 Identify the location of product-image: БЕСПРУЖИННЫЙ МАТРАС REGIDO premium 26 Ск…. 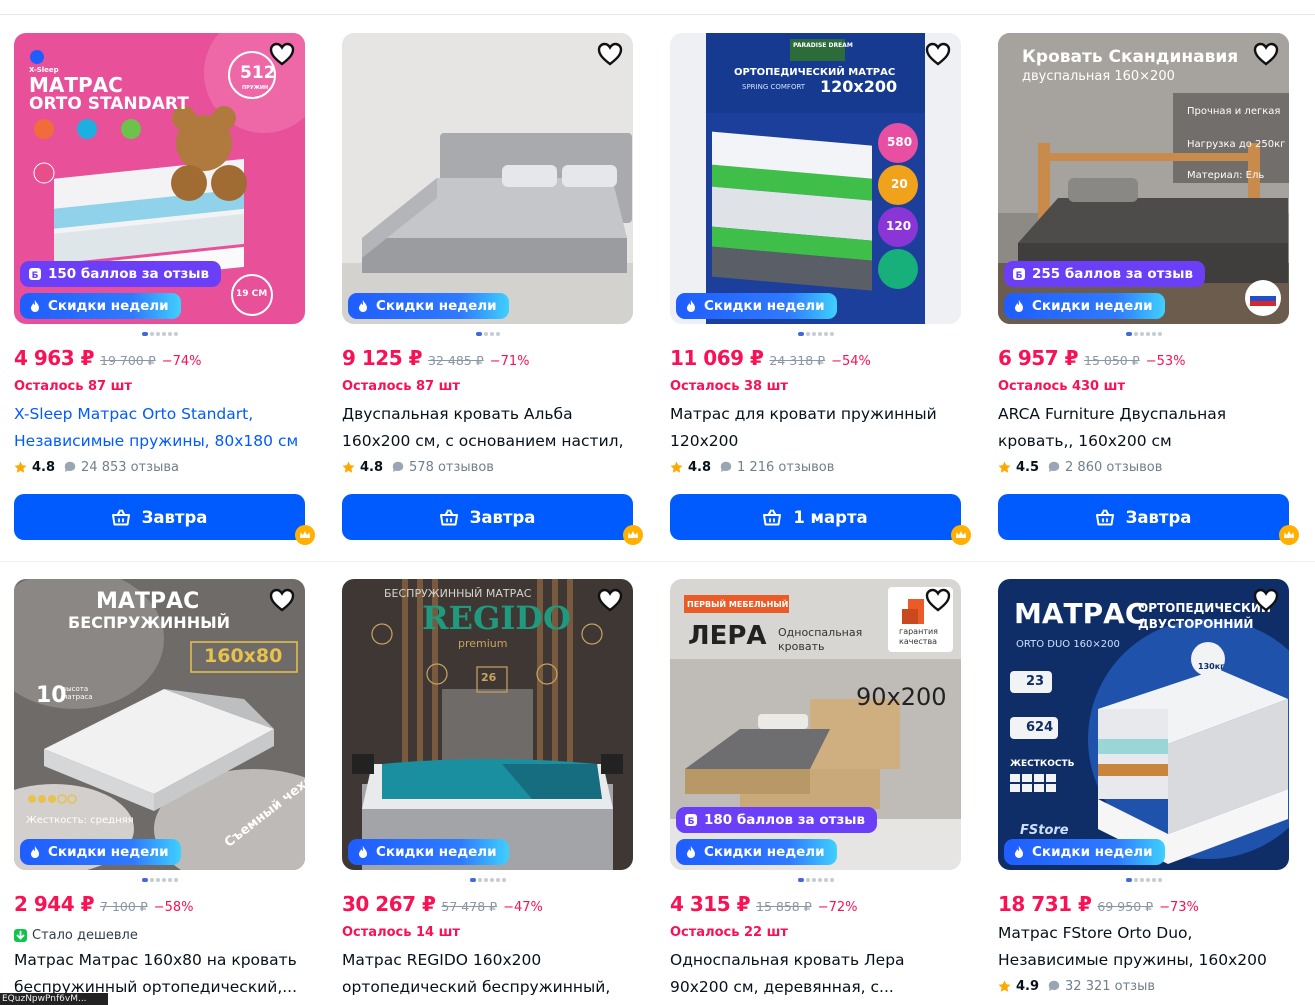
(487, 724).